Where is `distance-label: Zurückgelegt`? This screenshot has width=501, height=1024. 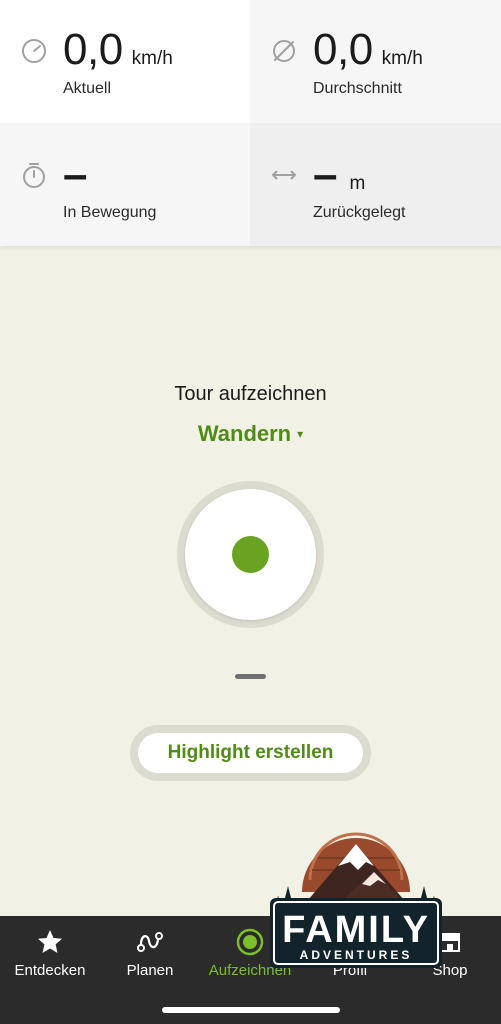
distance-label: Zurückgelegt is located at coordinates (359, 212).